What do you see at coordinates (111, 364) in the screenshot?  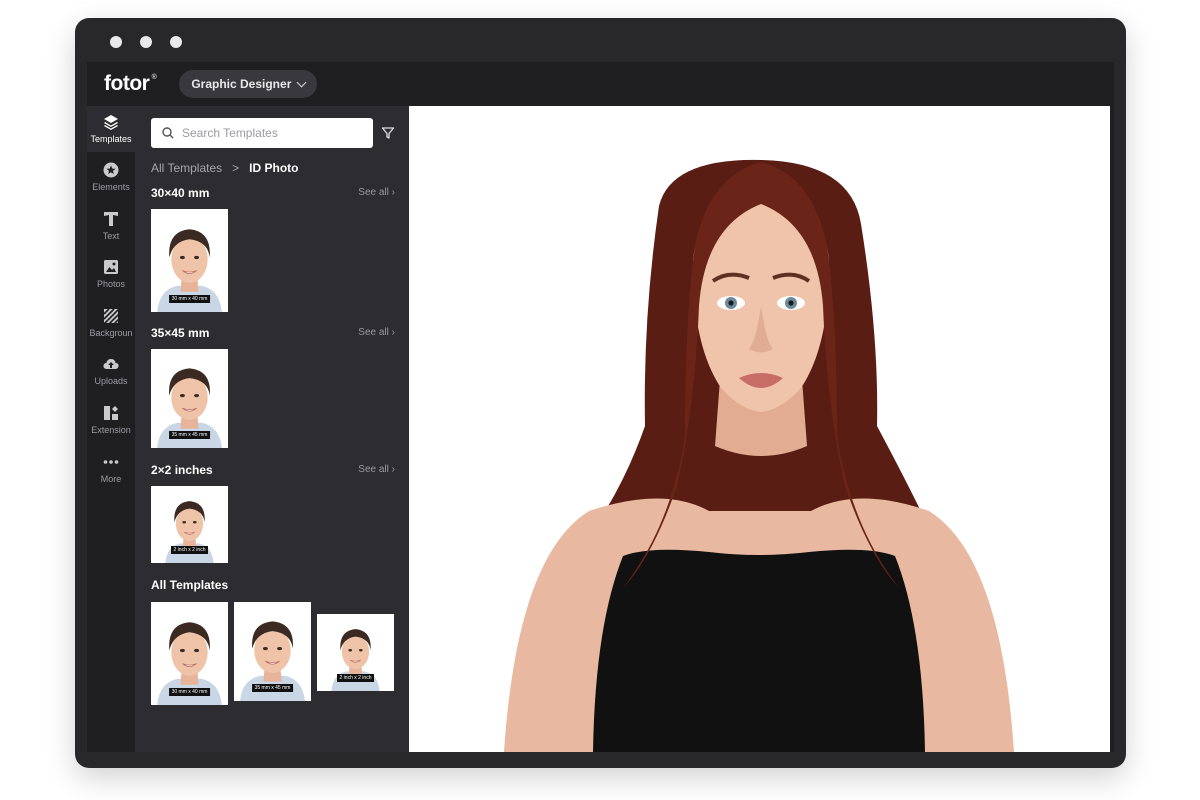 I see `cloud-upload-icon` at bounding box center [111, 364].